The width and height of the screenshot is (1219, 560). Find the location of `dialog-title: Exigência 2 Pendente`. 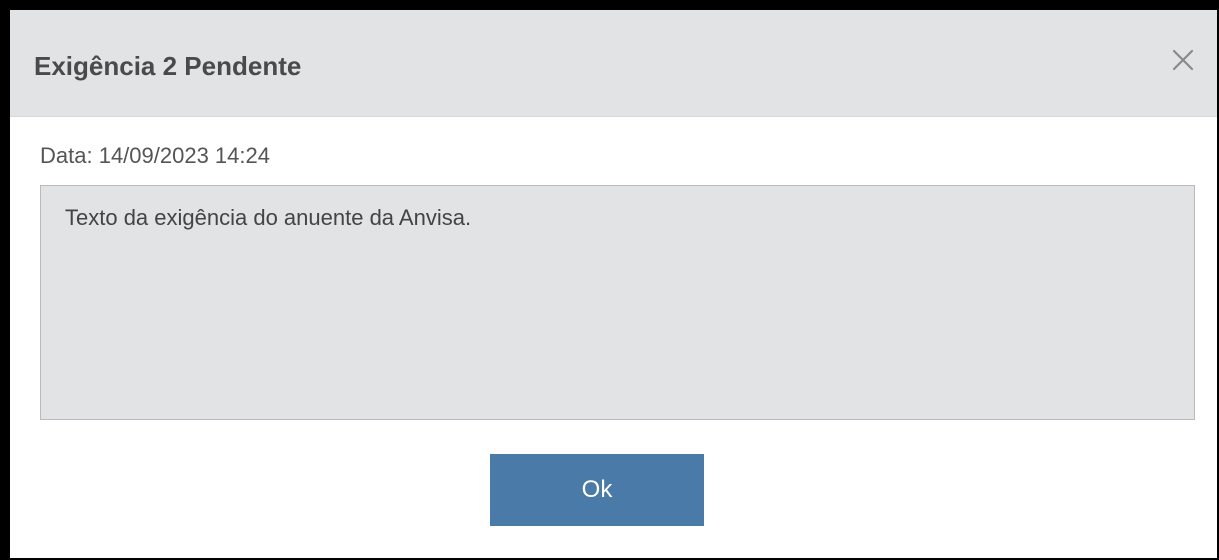

dialog-title: Exigência 2 Pendente is located at coordinates (168, 66).